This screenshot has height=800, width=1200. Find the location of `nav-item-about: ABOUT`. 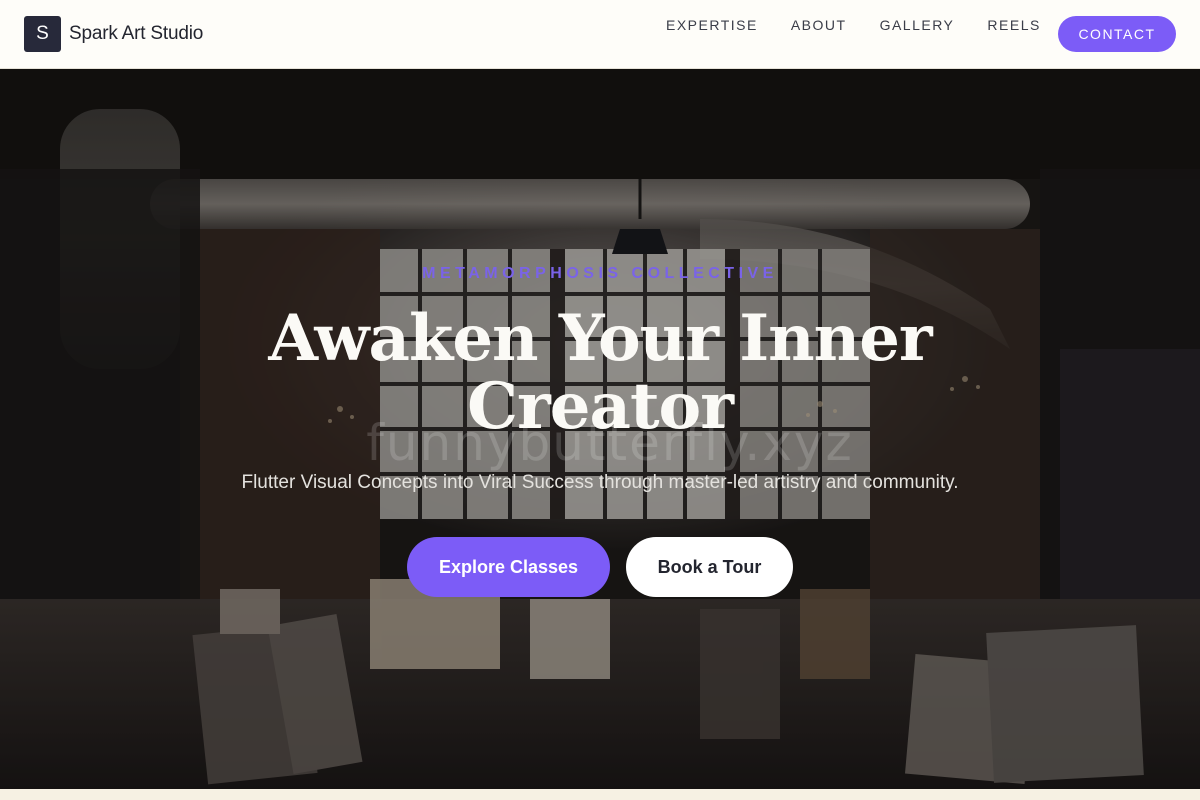

nav-item-about: ABOUT is located at coordinates (819, 25).